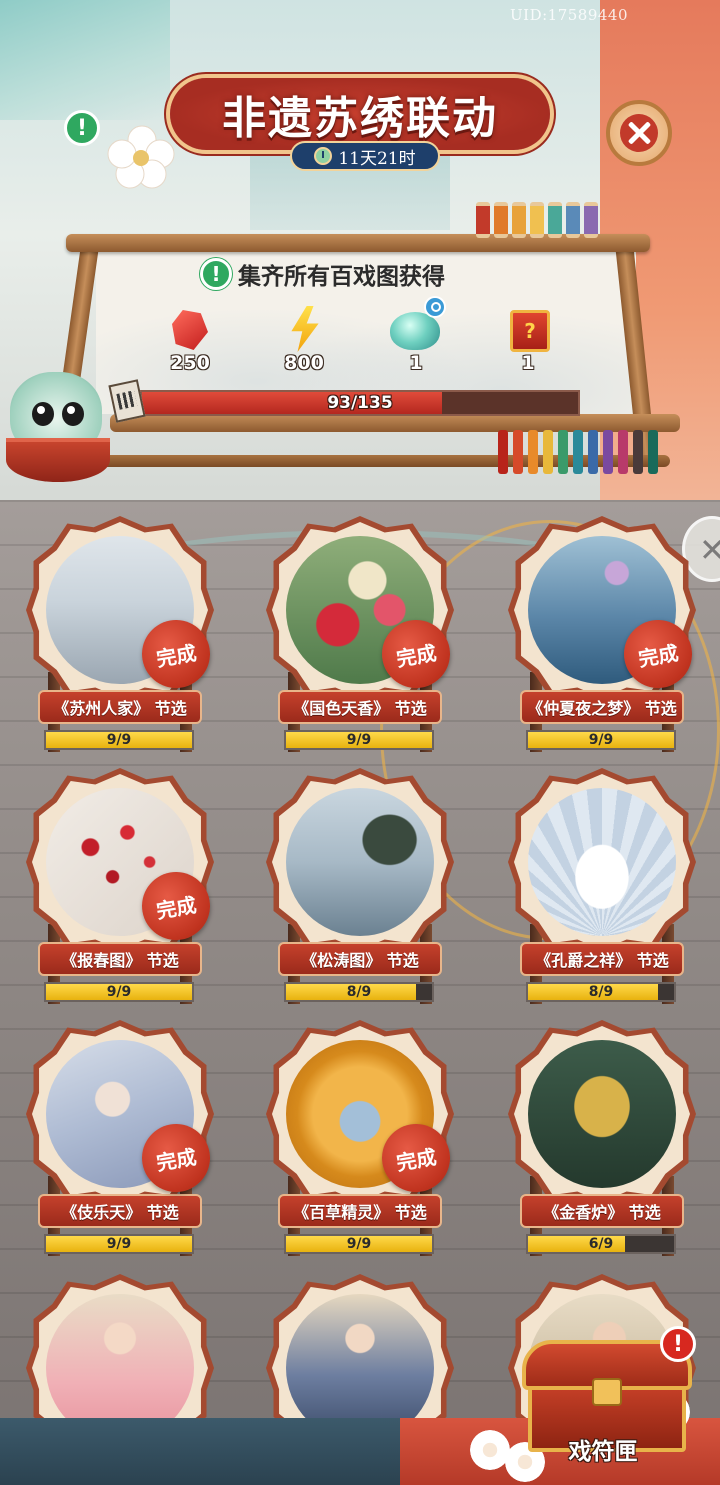  What do you see at coordinates (121, 1138) in the screenshot?
I see `artwork-card: 《伎乐天》 节选 9/9 完成` at bounding box center [121, 1138].